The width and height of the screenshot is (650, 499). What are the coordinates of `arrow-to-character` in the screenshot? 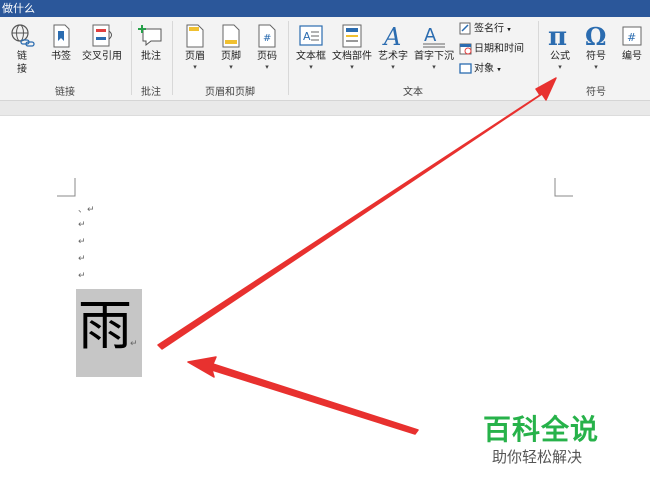 It's located at (303, 395).